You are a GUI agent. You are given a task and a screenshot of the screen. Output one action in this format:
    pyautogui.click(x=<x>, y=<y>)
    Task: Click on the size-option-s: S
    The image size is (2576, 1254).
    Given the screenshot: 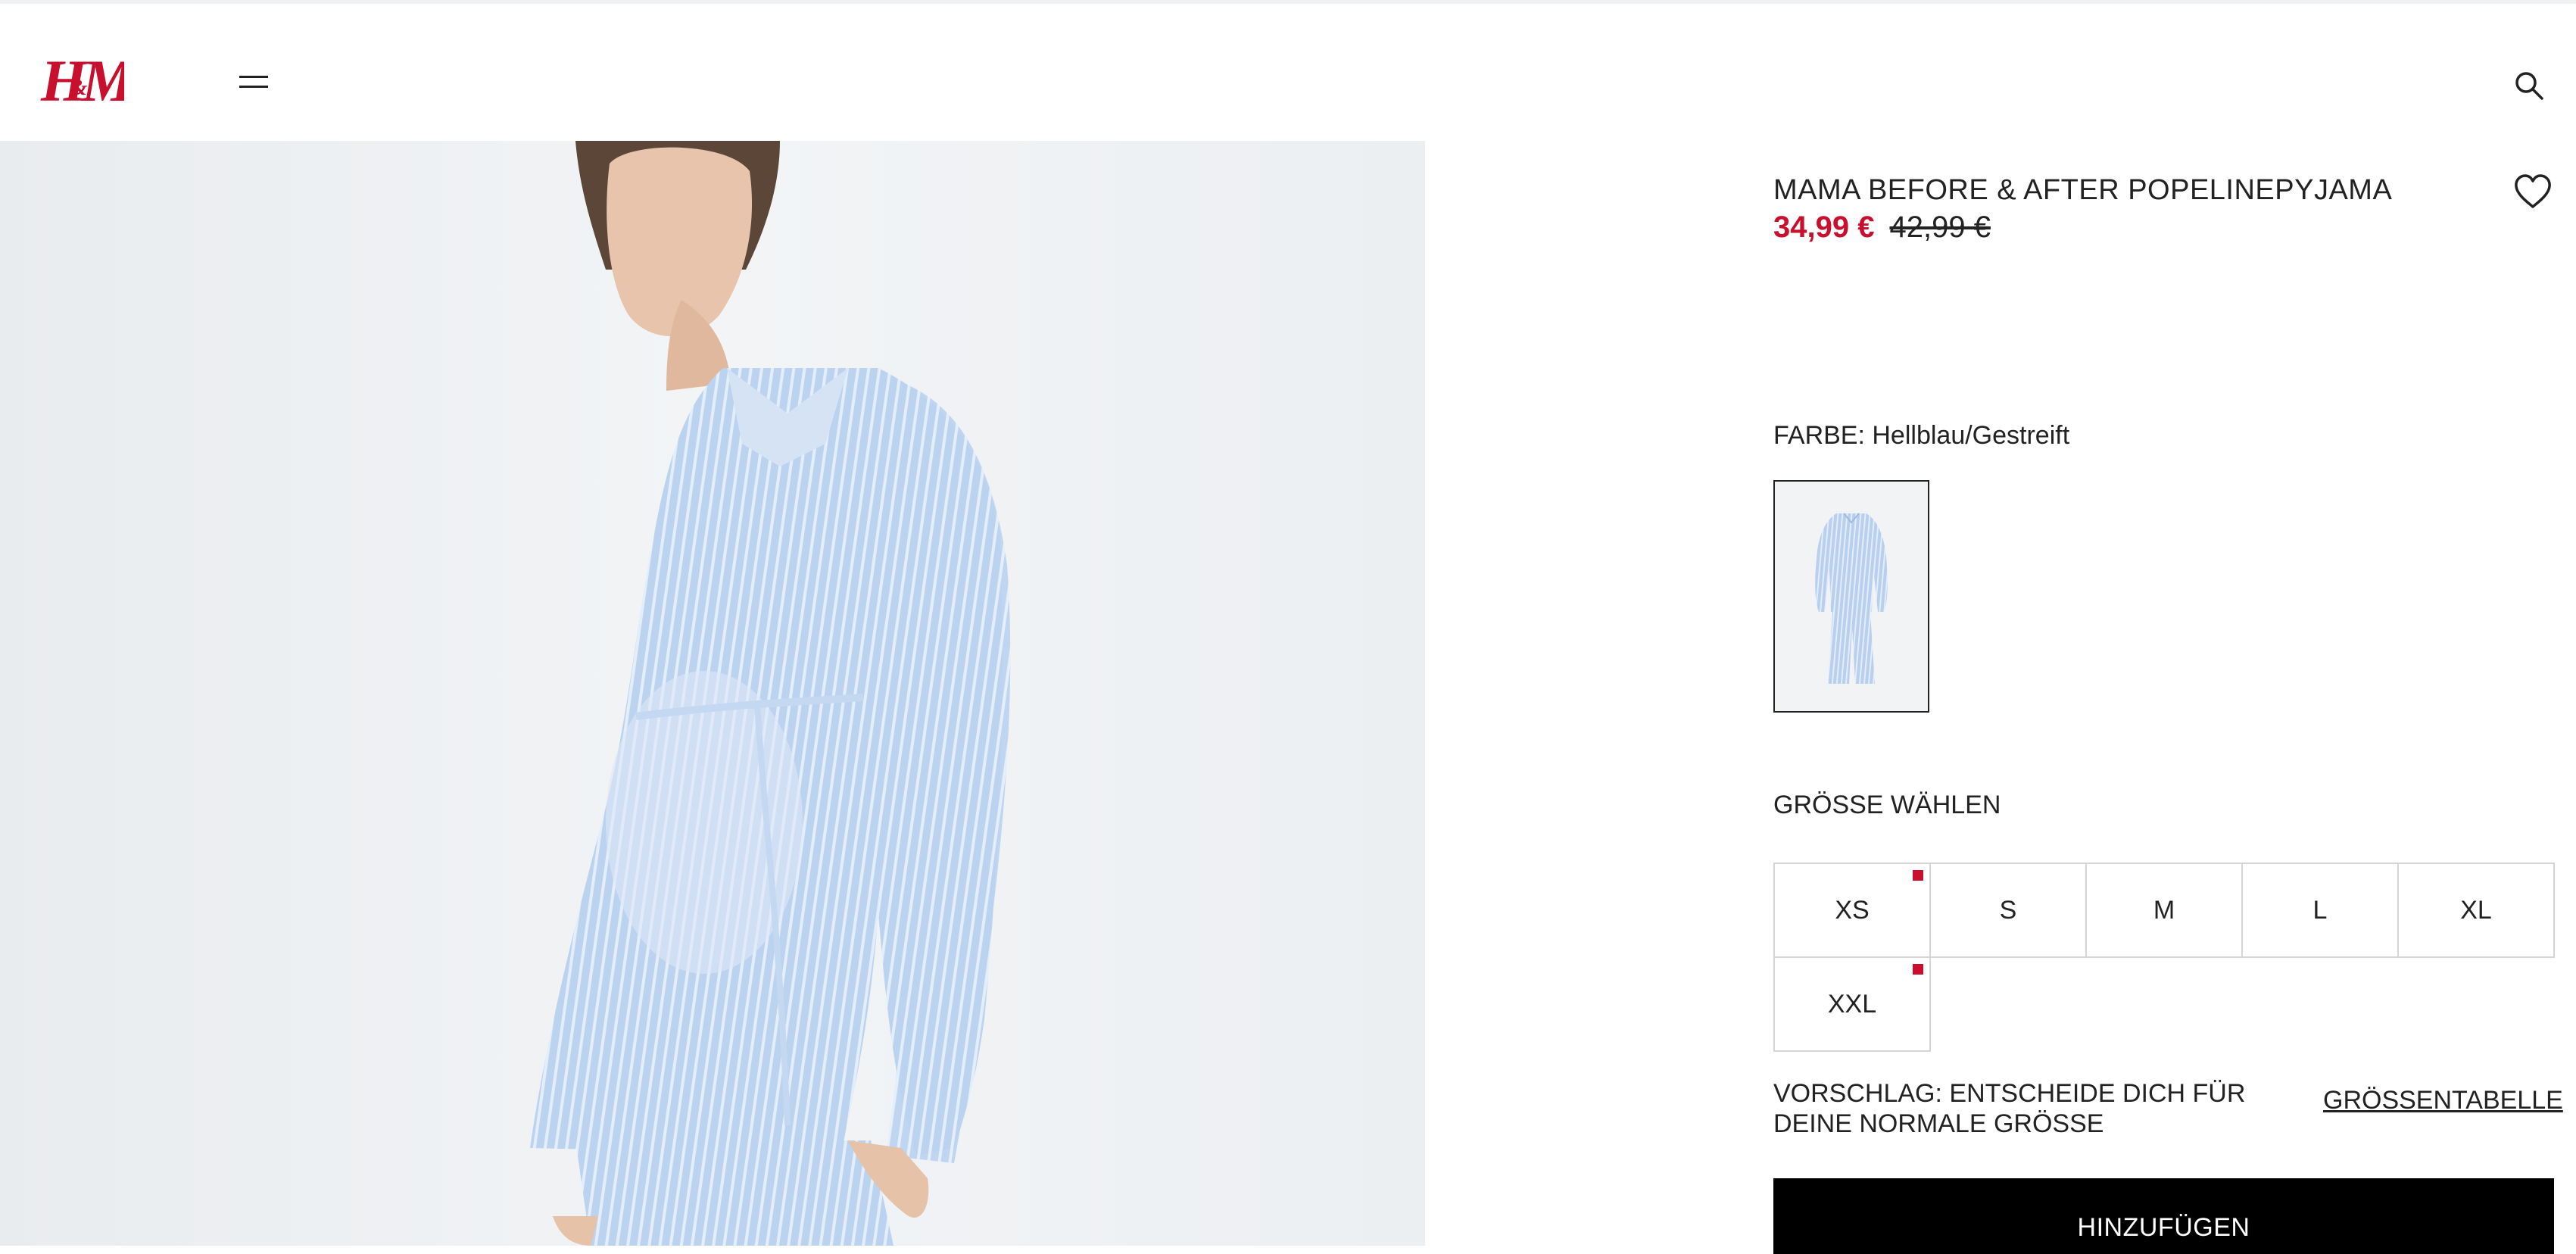 What is the action you would take?
    pyautogui.click(x=2008, y=910)
    